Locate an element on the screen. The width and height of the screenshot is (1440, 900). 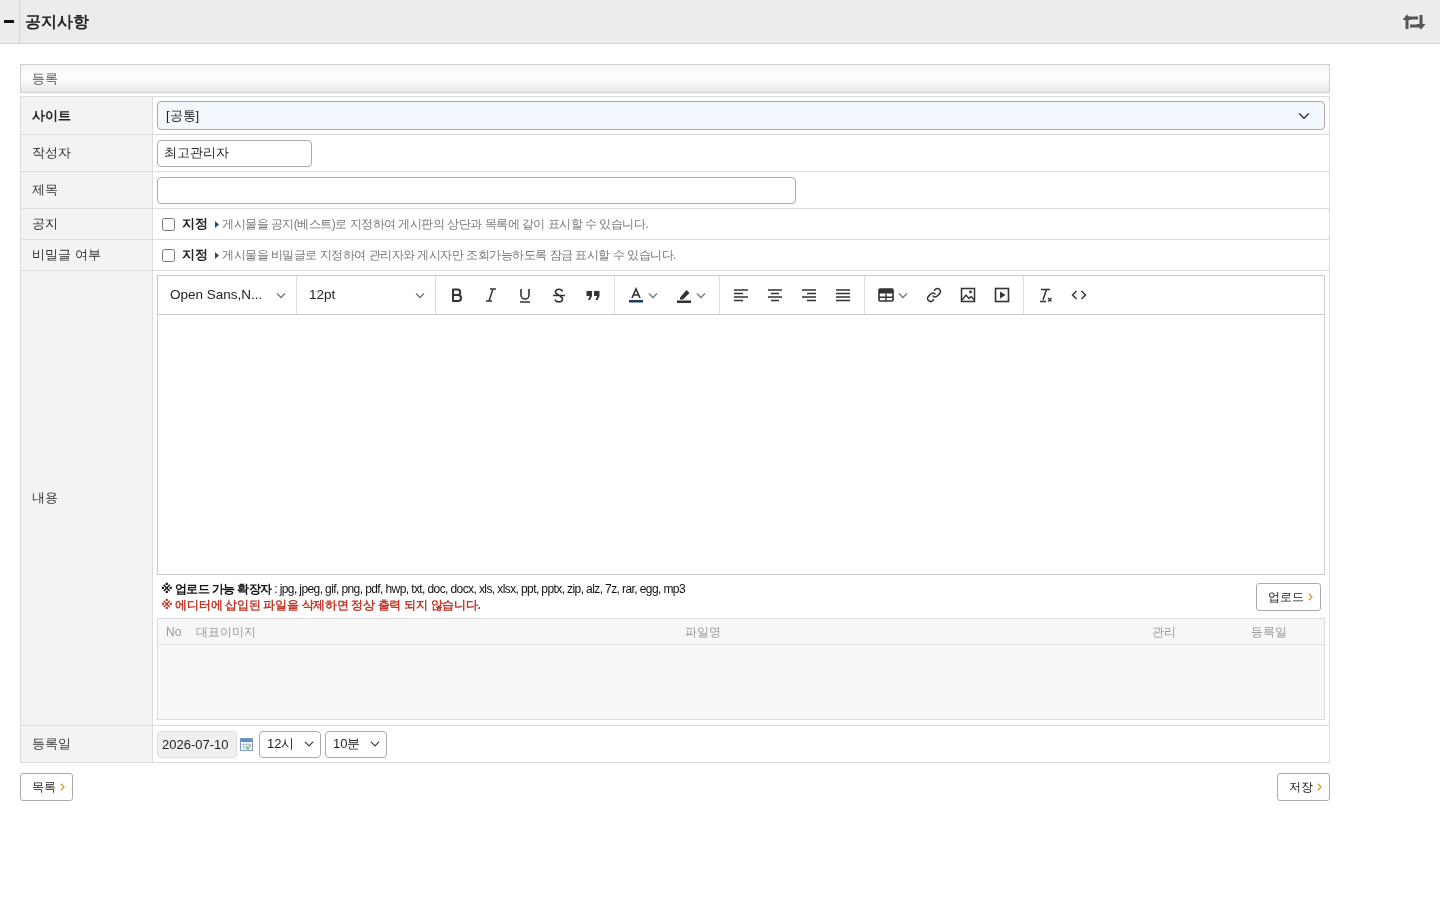
hint-text: 게시물을 비밀글로 지정하여 관리자와 게시자만 조회가능하도록 잠금 표시할 수 있습니다. is located at coordinates (449, 255).